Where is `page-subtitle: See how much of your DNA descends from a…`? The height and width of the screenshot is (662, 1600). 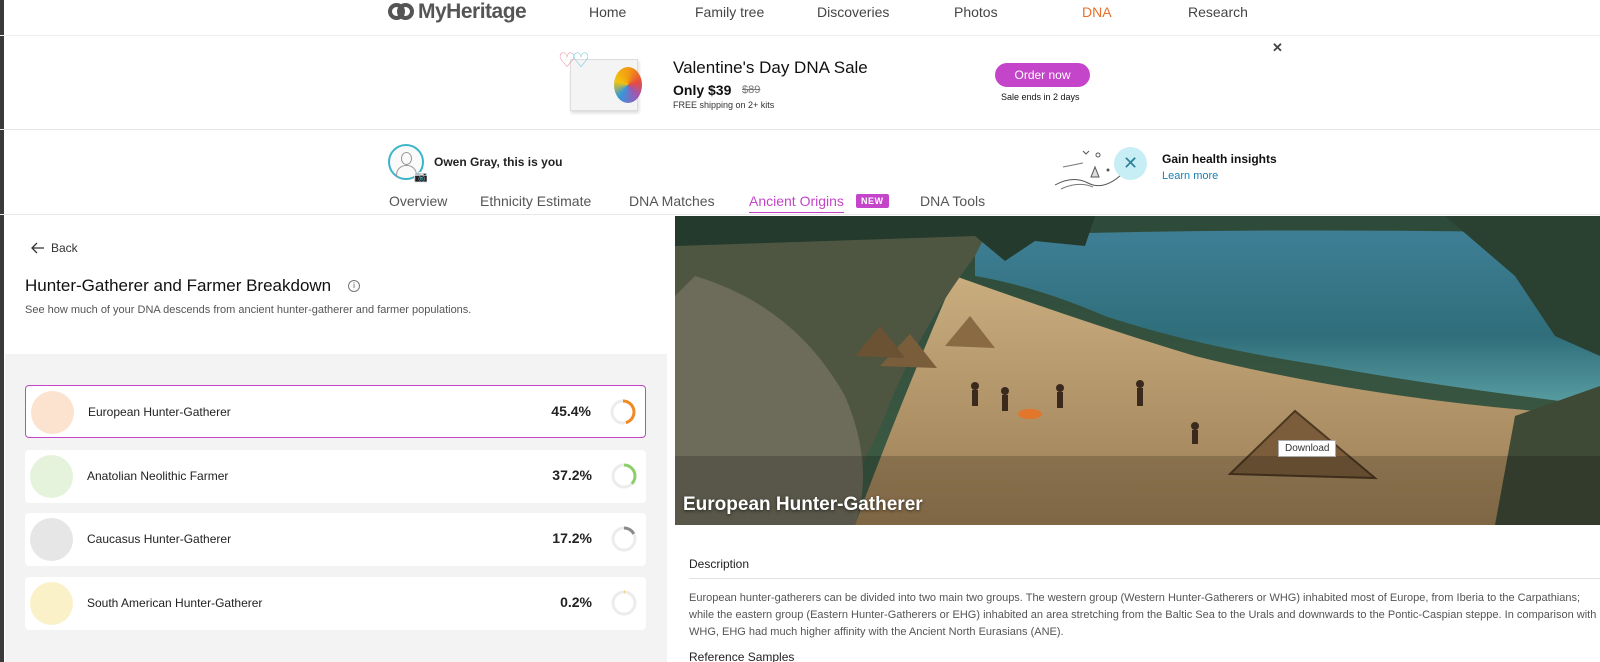 page-subtitle: See how much of your DNA descends from a… is located at coordinates (248, 310).